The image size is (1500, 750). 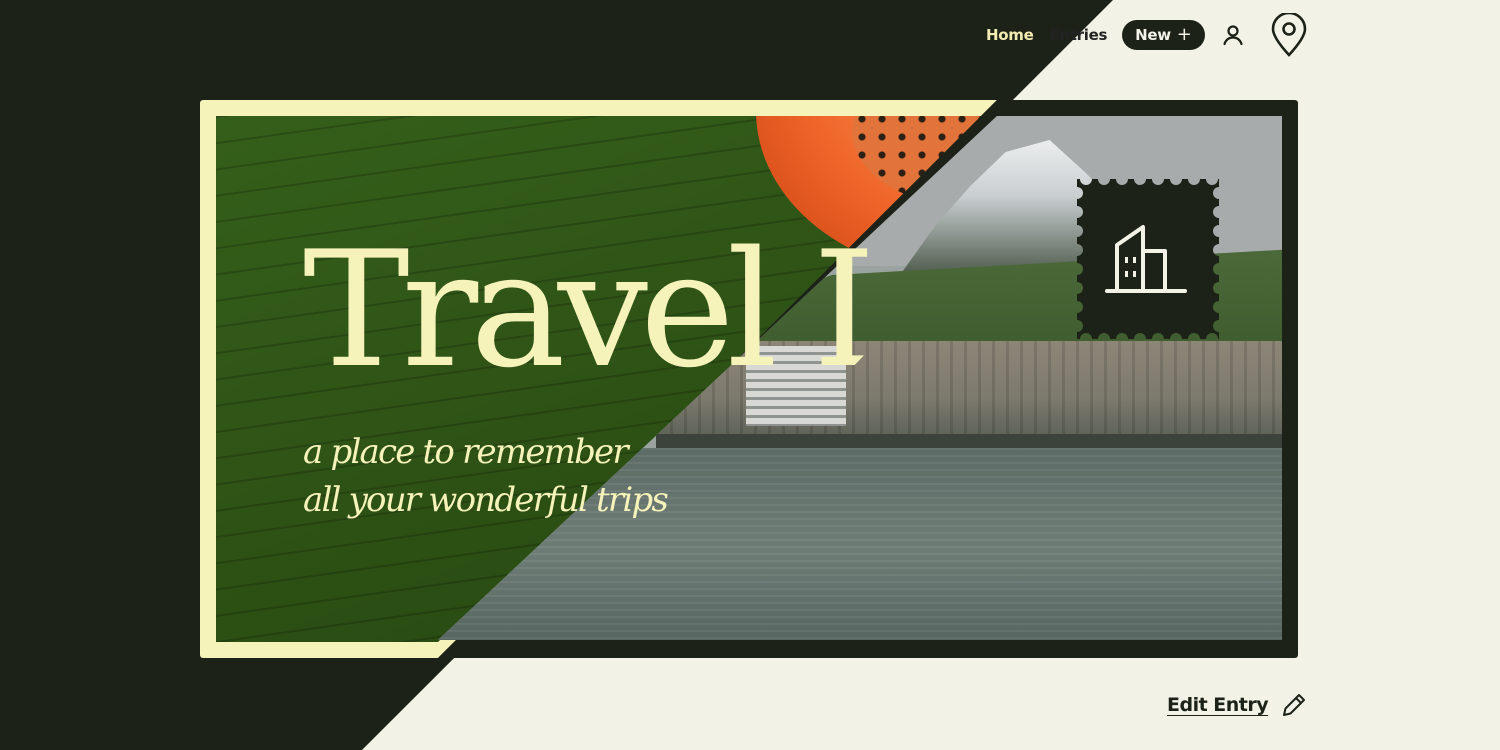 I want to click on nav-home-link: Home, so click(x=1010, y=35).